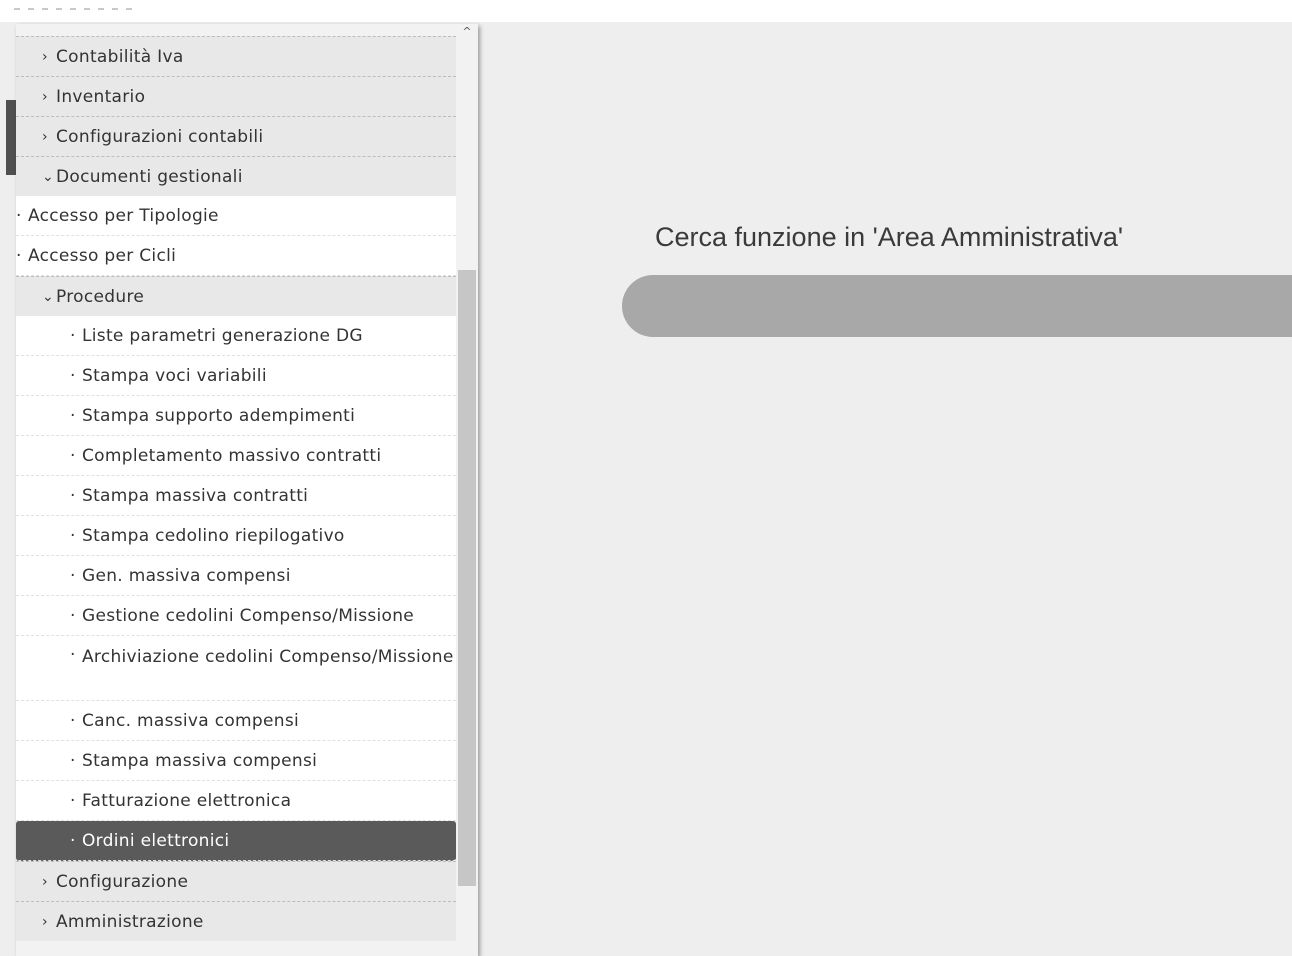 The width and height of the screenshot is (1292, 956). Describe the element at coordinates (646, 11) in the screenshot. I see `top-strip` at that location.